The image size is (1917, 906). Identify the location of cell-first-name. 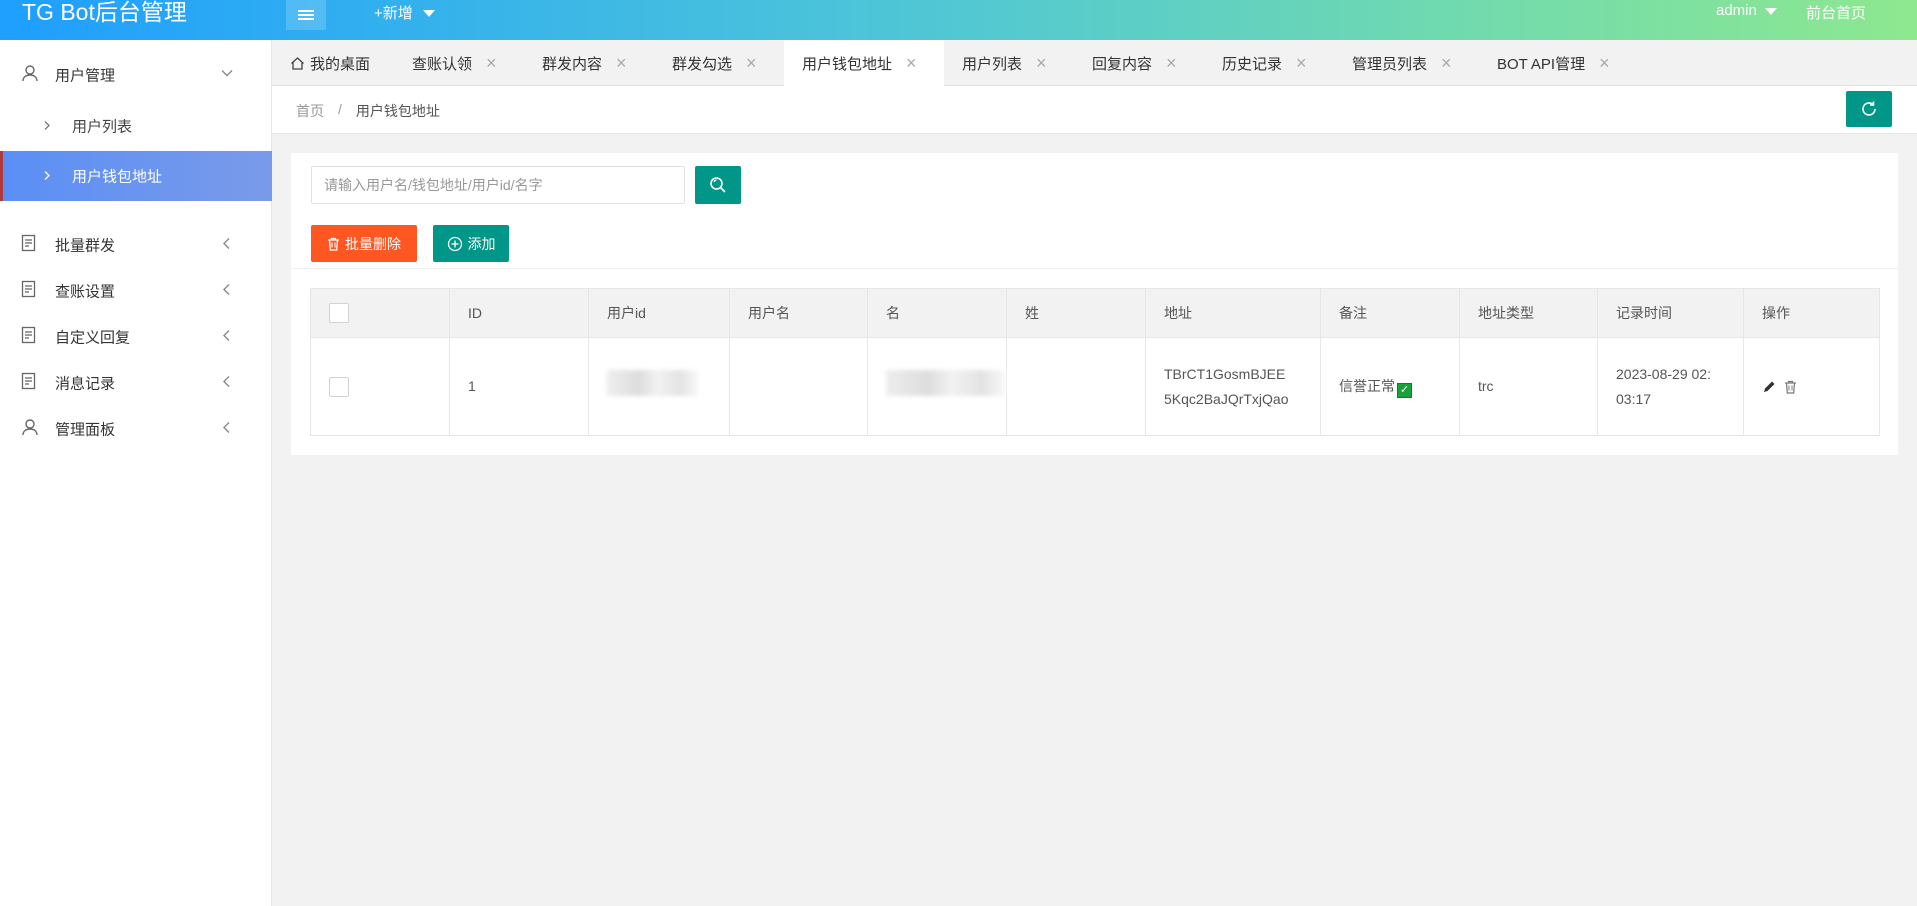
(937, 386).